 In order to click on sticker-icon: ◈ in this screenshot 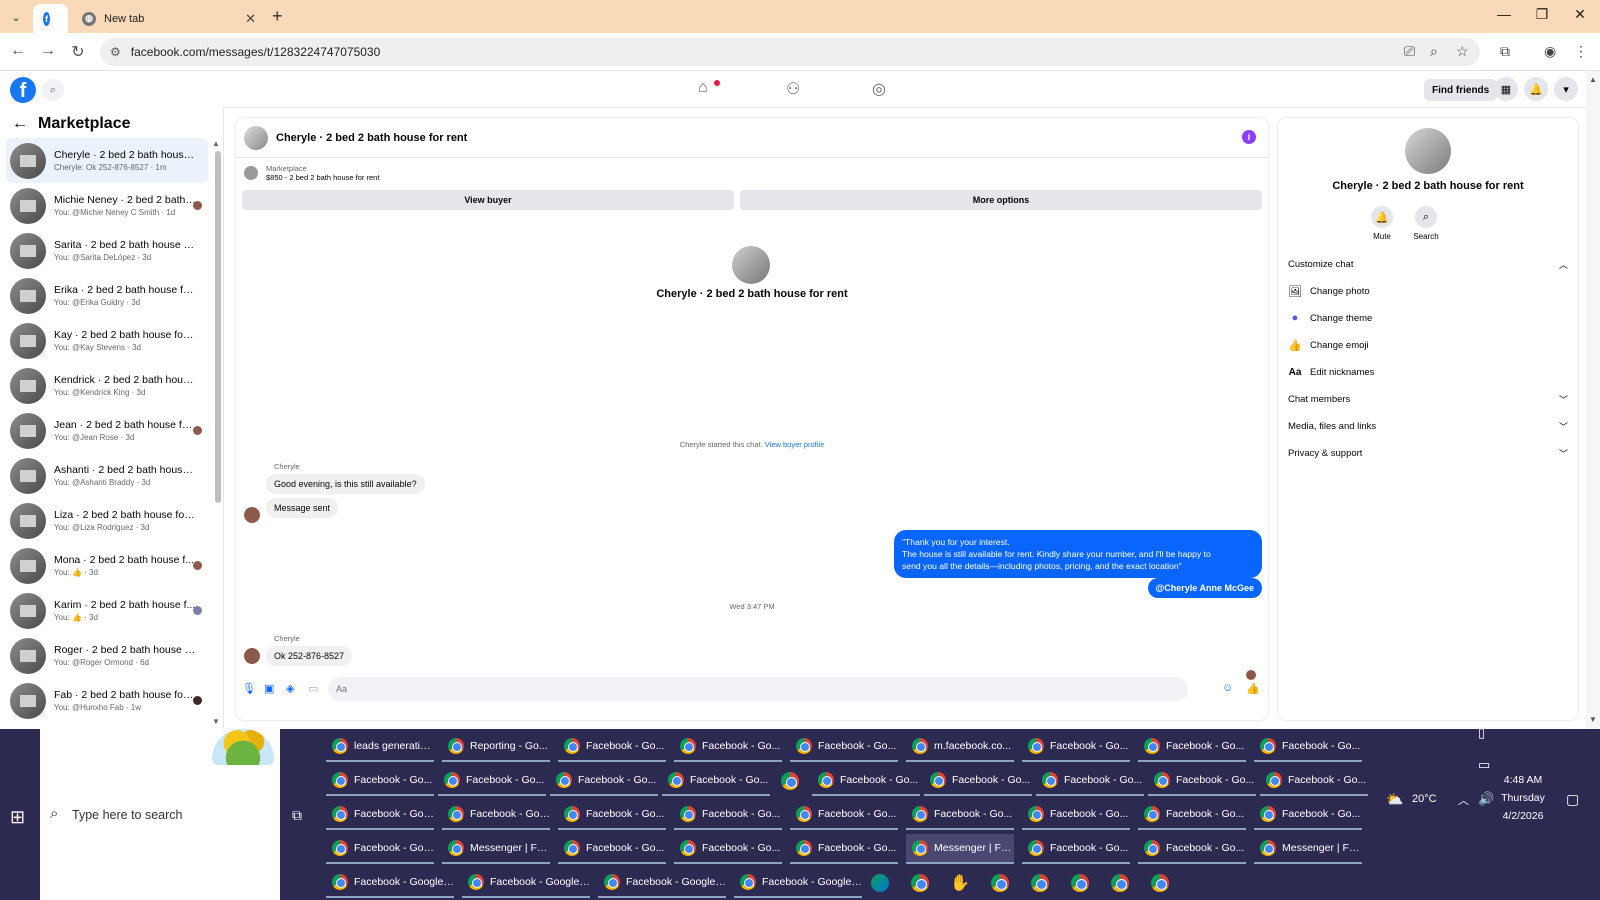, I will do `click(290, 688)`.